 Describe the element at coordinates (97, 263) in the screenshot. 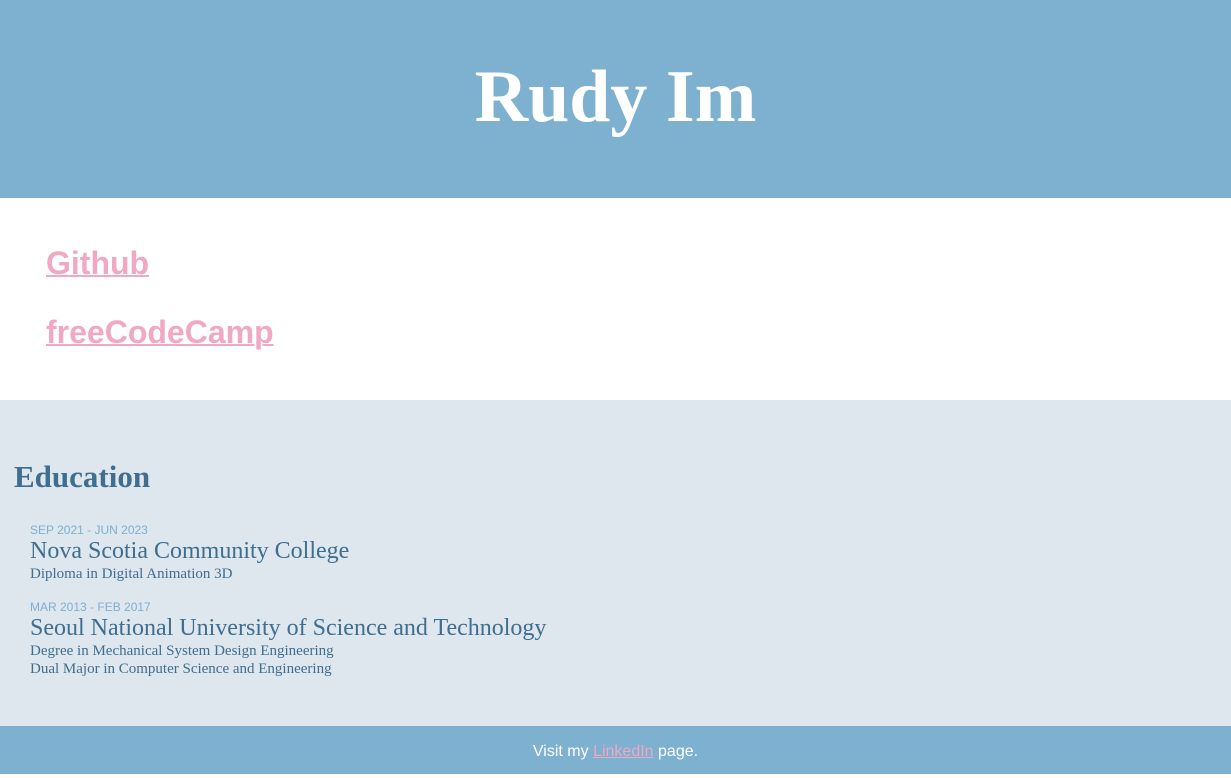

I see `github-link: Github` at that location.